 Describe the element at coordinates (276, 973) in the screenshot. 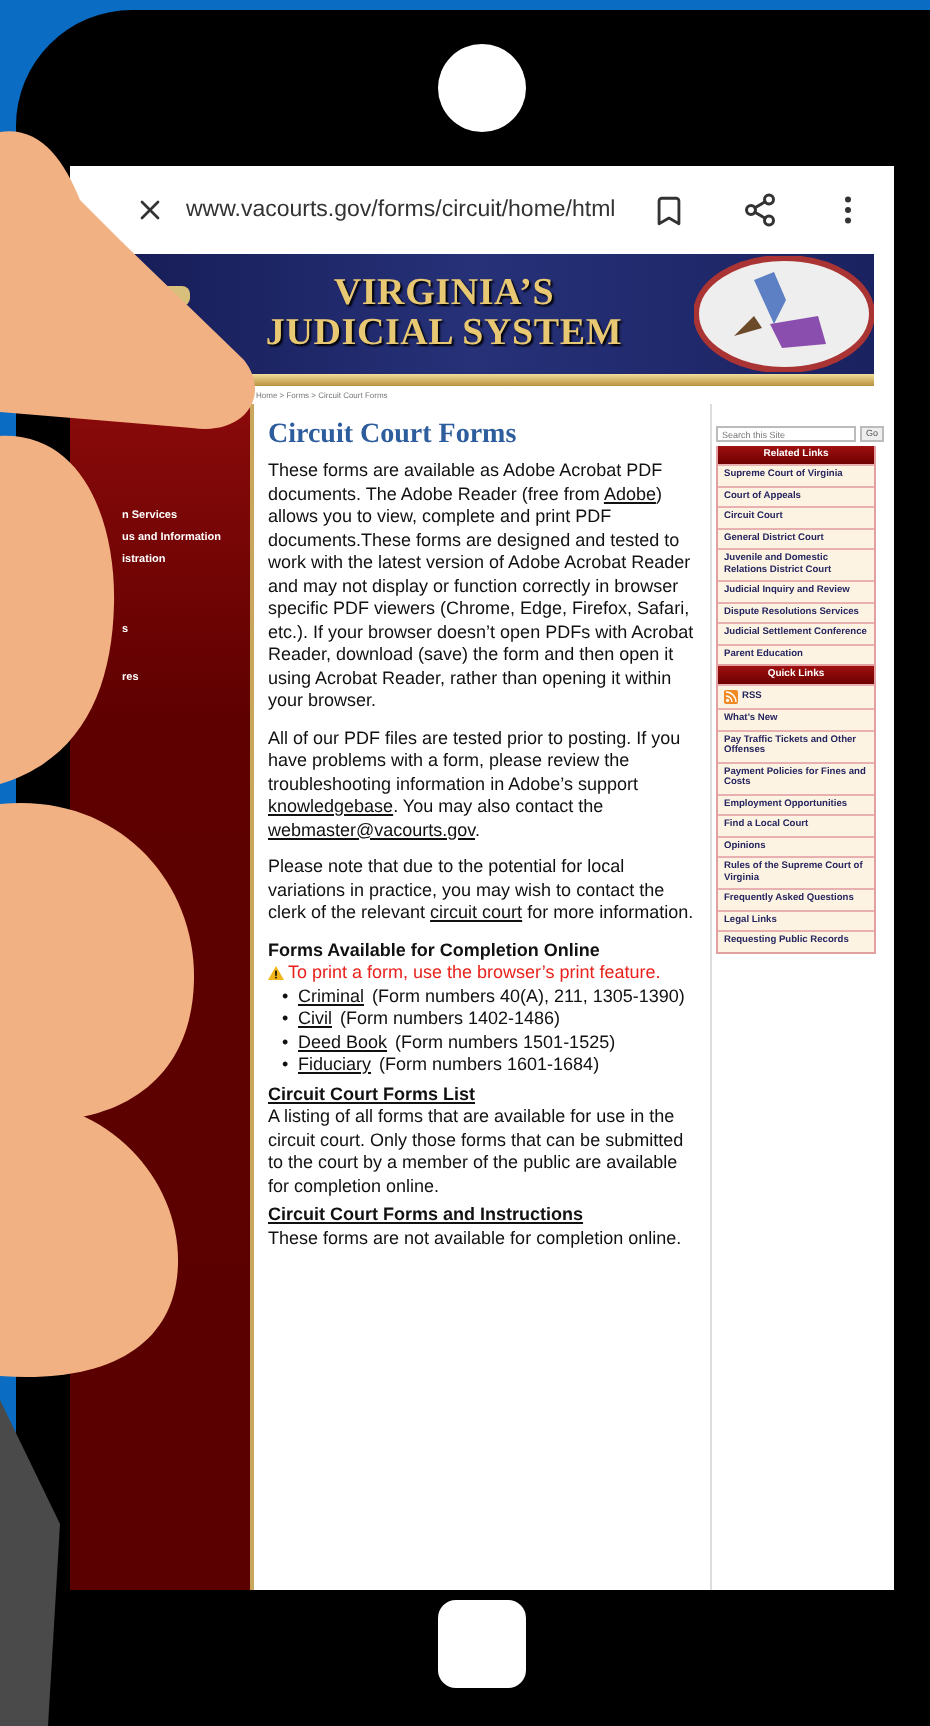

I see `warning-icon` at that location.